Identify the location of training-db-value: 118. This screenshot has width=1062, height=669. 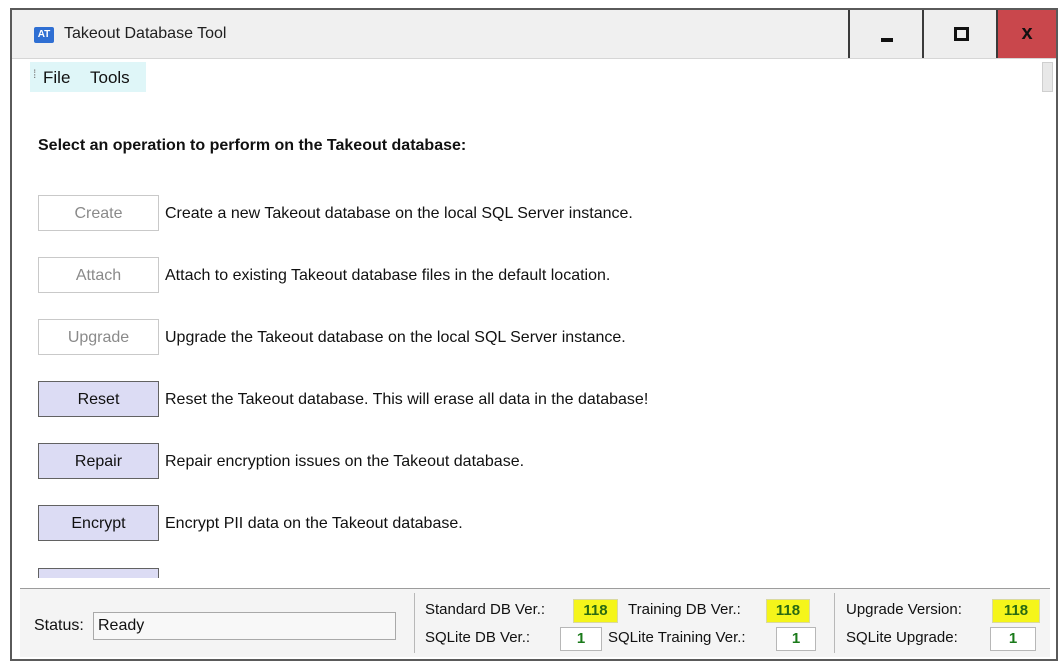
(788, 611).